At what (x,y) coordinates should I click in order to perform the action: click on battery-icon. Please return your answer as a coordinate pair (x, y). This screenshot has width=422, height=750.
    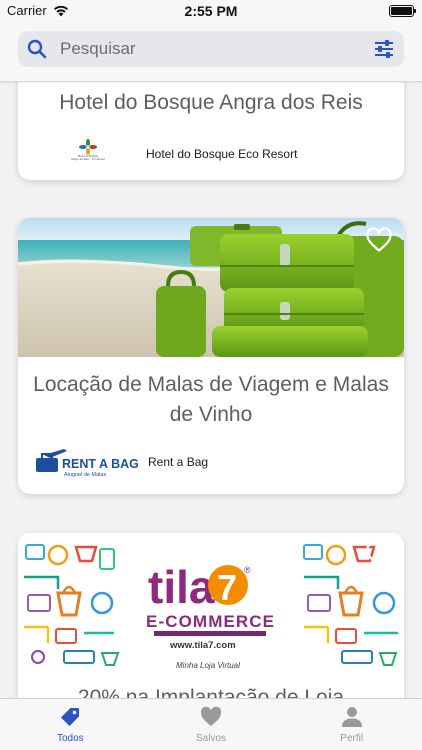
    Looking at the image, I should click on (402, 11).